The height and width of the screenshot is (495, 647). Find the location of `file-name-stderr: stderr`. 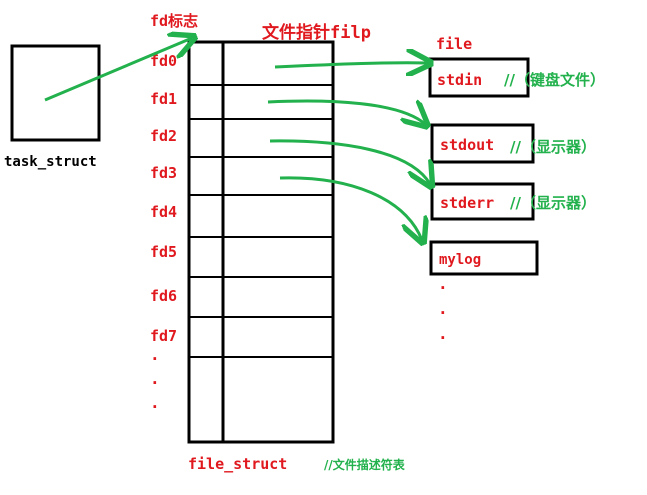

file-name-stderr: stderr is located at coordinates (467, 203).